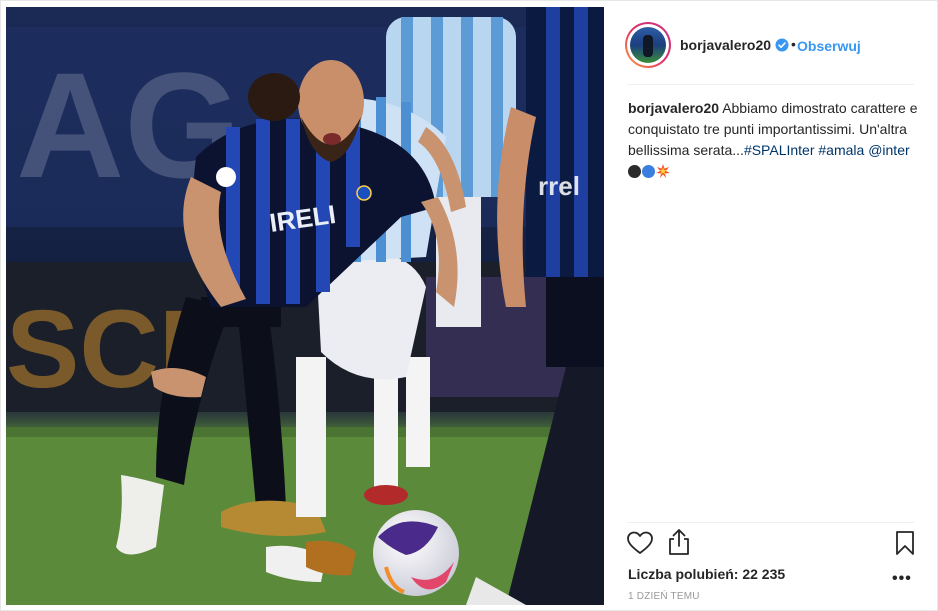  I want to click on bookmark-icon, so click(905, 543).